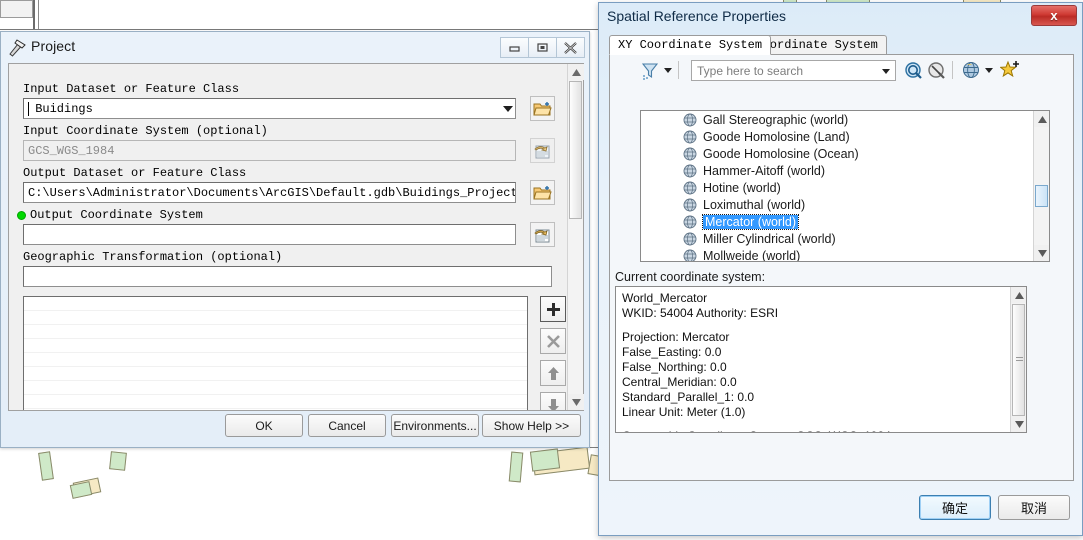 This screenshot has width=1083, height=540. Describe the element at coordinates (750, 71) in the screenshot. I see `search-placeholder-text: Type here to search` at that location.